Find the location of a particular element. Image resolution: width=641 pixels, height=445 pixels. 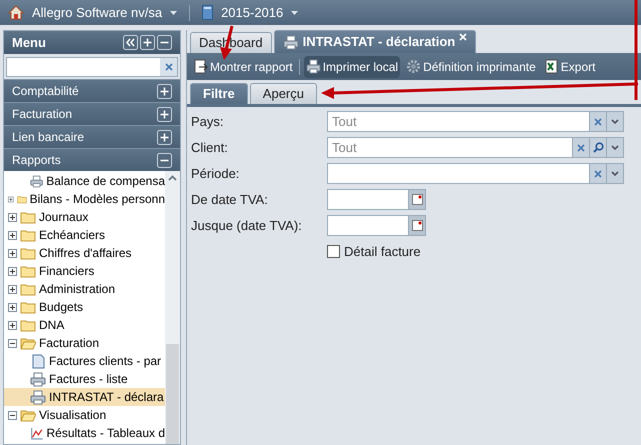

tree-item: DNA is located at coordinates (84, 325).